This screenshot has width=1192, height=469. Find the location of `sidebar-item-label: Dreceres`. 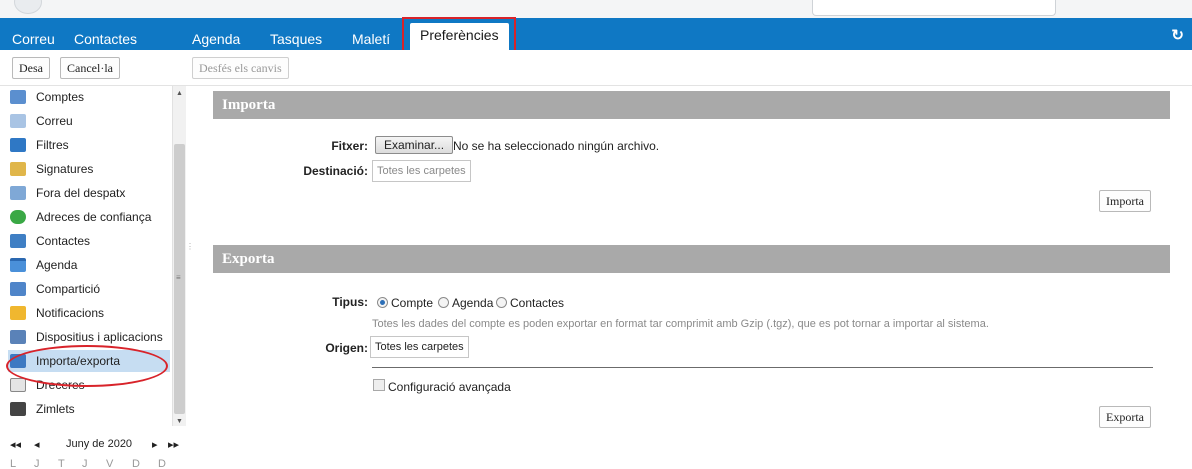

sidebar-item-label: Dreceres is located at coordinates (60, 385).